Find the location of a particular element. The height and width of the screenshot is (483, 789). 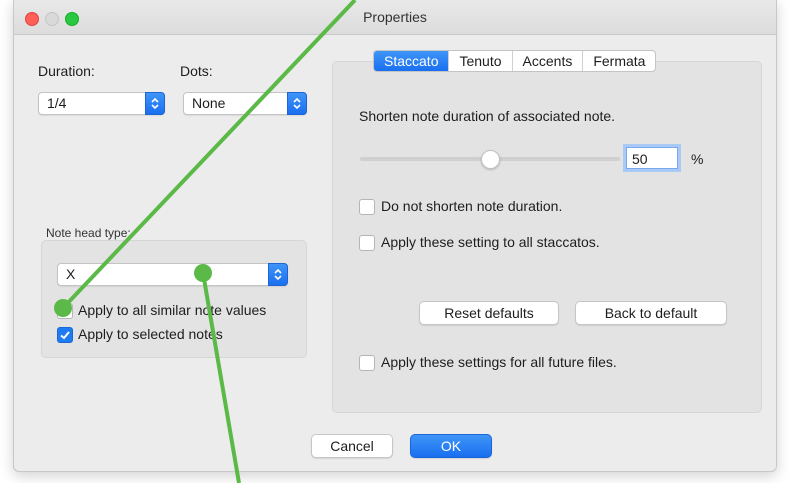

duration-select: 1/4 is located at coordinates (101, 103).